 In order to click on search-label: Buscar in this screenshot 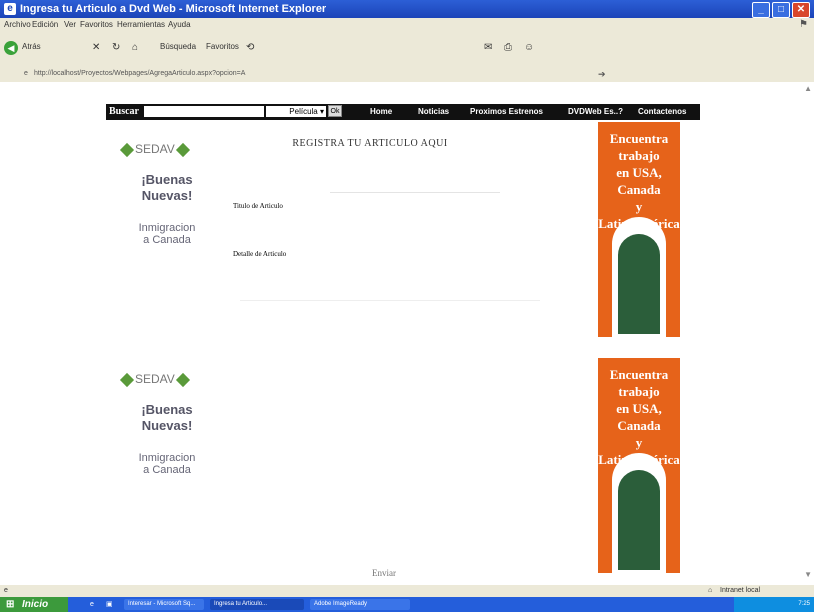, I will do `click(124, 111)`.